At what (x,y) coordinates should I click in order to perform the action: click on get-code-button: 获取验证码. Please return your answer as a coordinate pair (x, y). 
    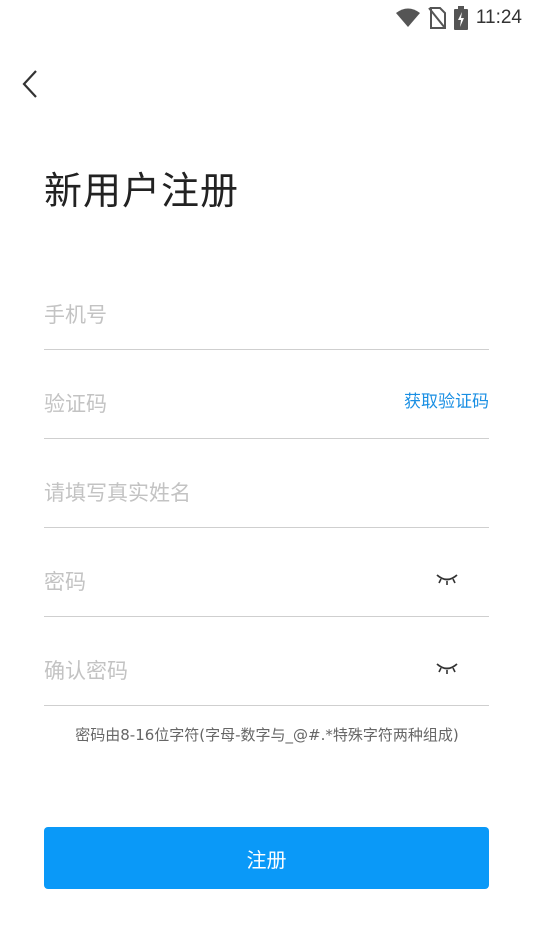
    Looking at the image, I should click on (446, 399).